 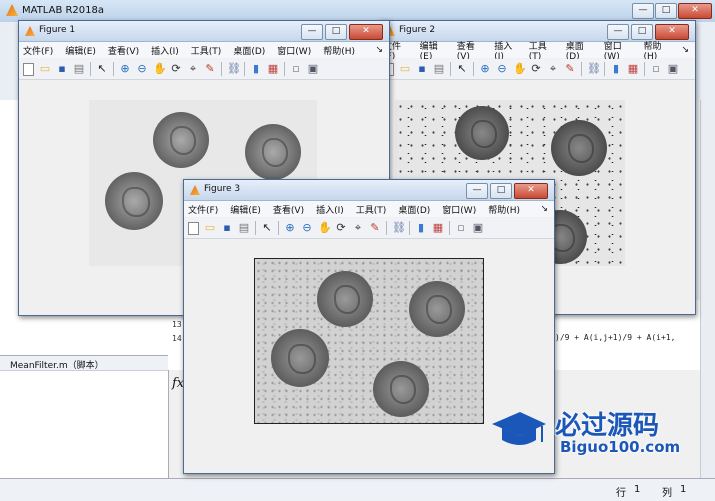 What do you see at coordinates (621, 493) in the screenshot?
I see `status-row-label: 行` at bounding box center [621, 493].